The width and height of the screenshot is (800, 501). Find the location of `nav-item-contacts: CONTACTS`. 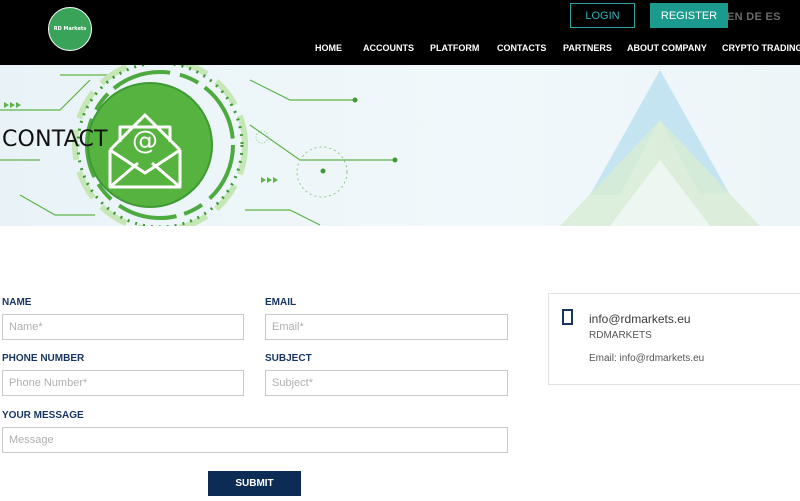

nav-item-contacts: CONTACTS is located at coordinates (521, 48).